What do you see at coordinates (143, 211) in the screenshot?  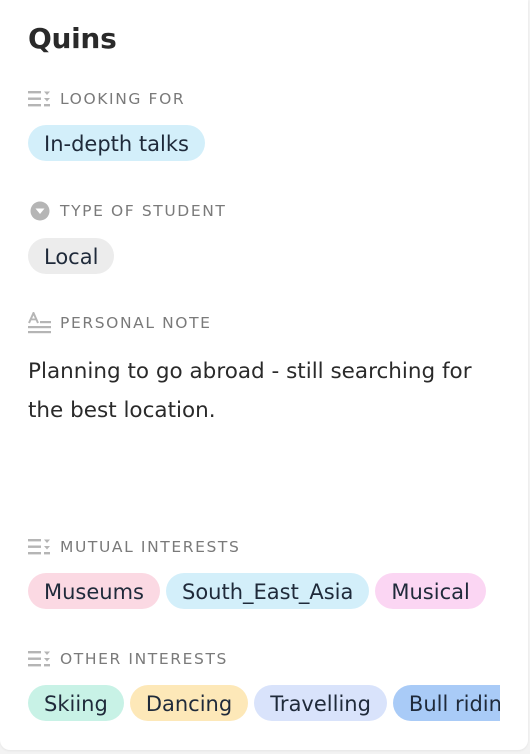 I see `type-of-student-label-text: TYPE OF STUDENT` at bounding box center [143, 211].